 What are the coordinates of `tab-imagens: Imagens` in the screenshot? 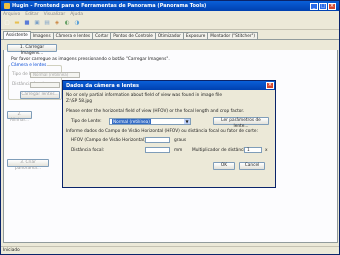 It's located at (41, 35).